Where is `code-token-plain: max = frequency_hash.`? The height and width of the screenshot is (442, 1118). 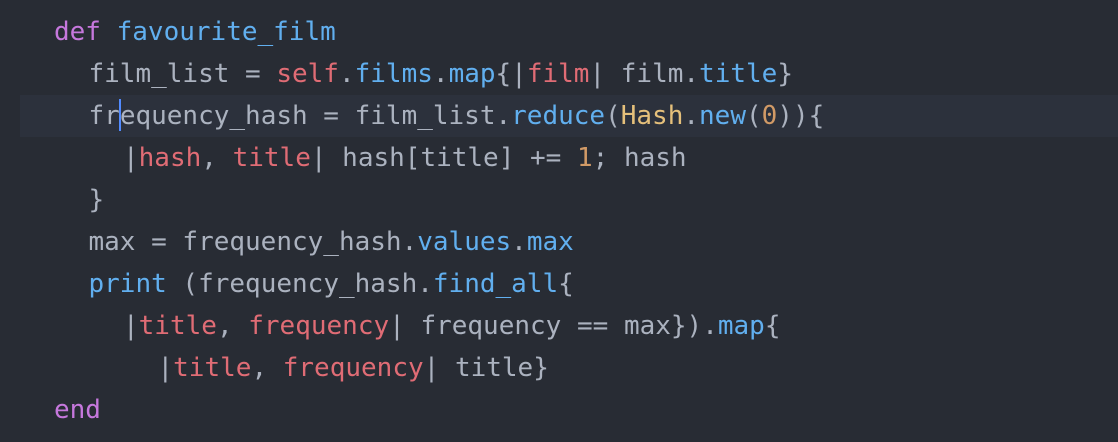
code-token-plain: max = frequency_hash. is located at coordinates (253, 242).